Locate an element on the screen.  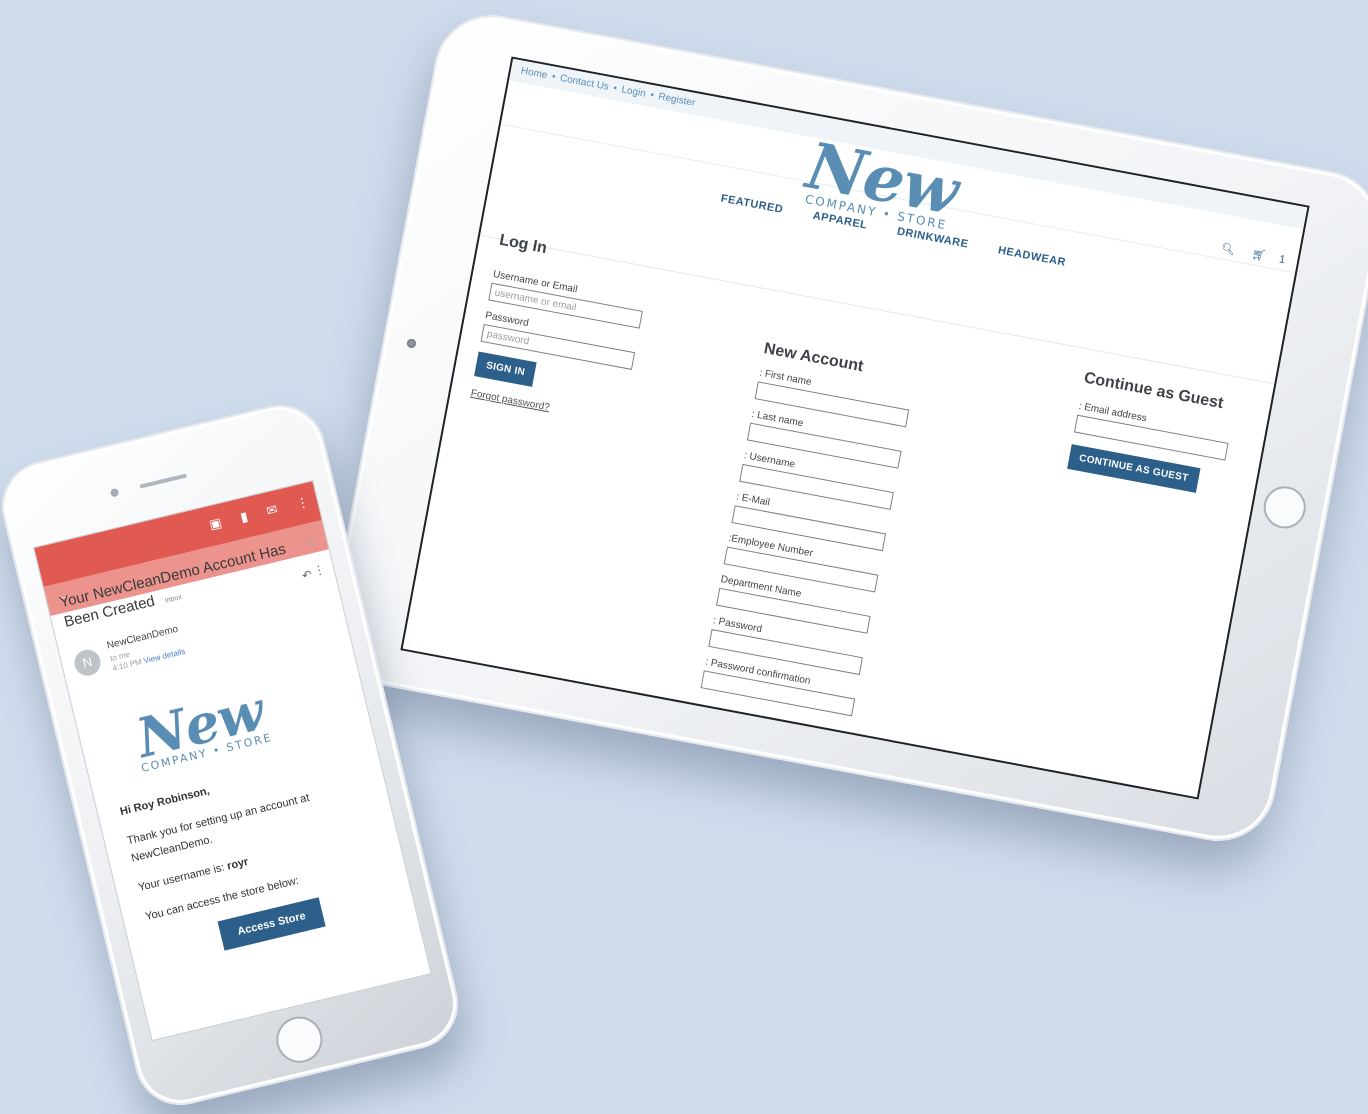
search-icon: 🔍︎ is located at coordinates (1228, 249).